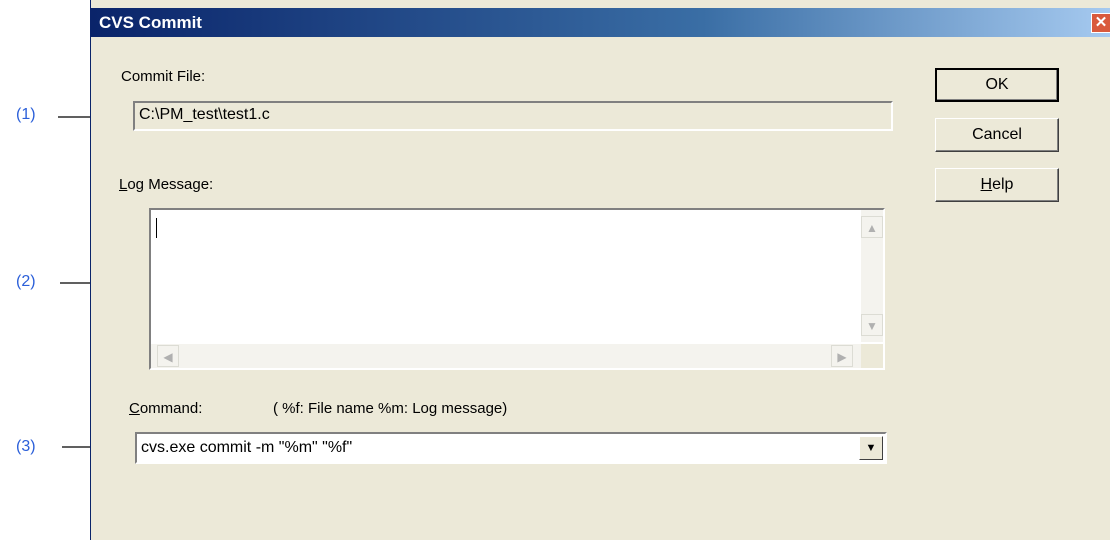 Image resolution: width=1110 pixels, height=540 pixels. Describe the element at coordinates (26, 446) in the screenshot. I see `annotation-label-3: (3)` at that location.